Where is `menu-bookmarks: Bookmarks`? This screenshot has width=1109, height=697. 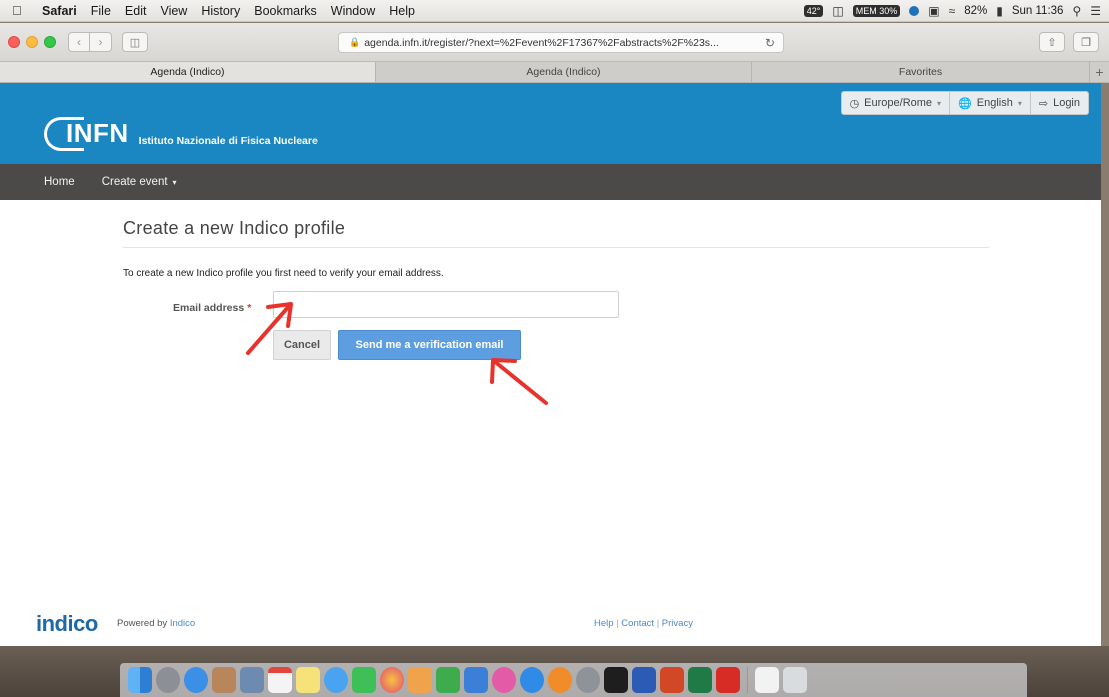 menu-bookmarks: Bookmarks is located at coordinates (285, 11).